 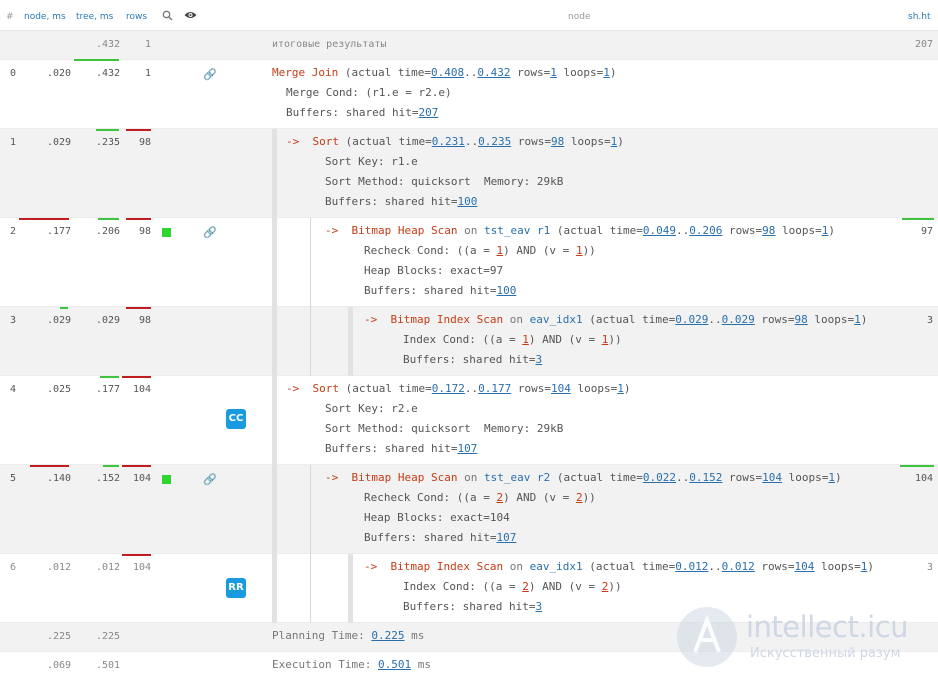 I want to click on time-start: 0.231, so click(x=448, y=141).